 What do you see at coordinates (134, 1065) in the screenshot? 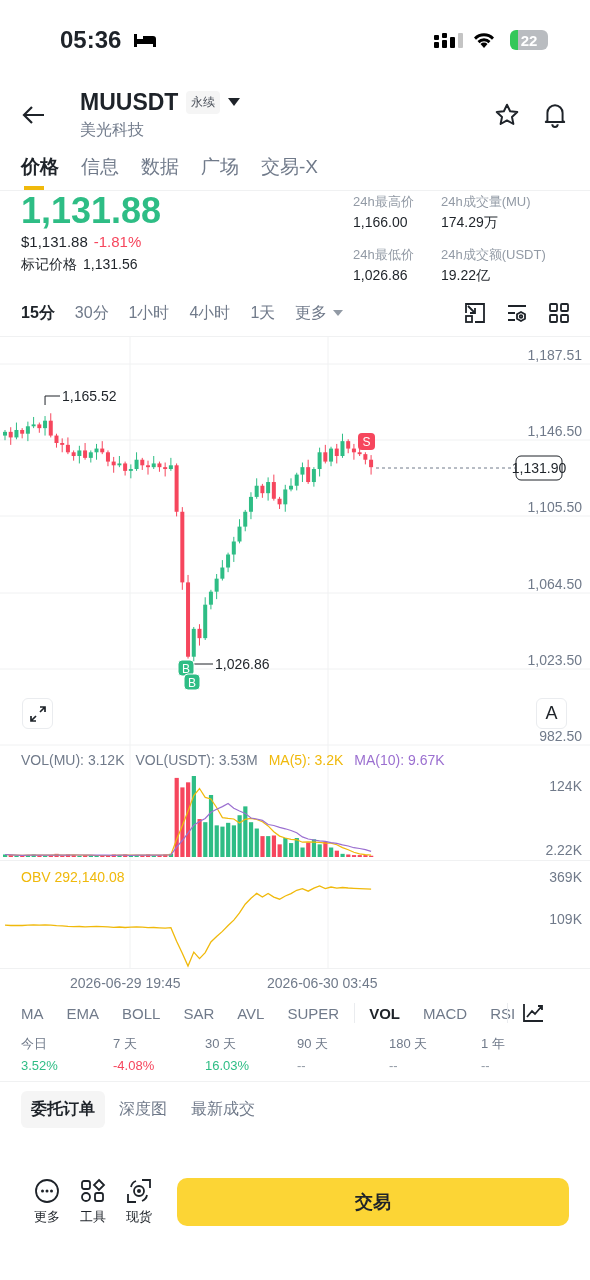
I see `period-change: -4.08%` at bounding box center [134, 1065].